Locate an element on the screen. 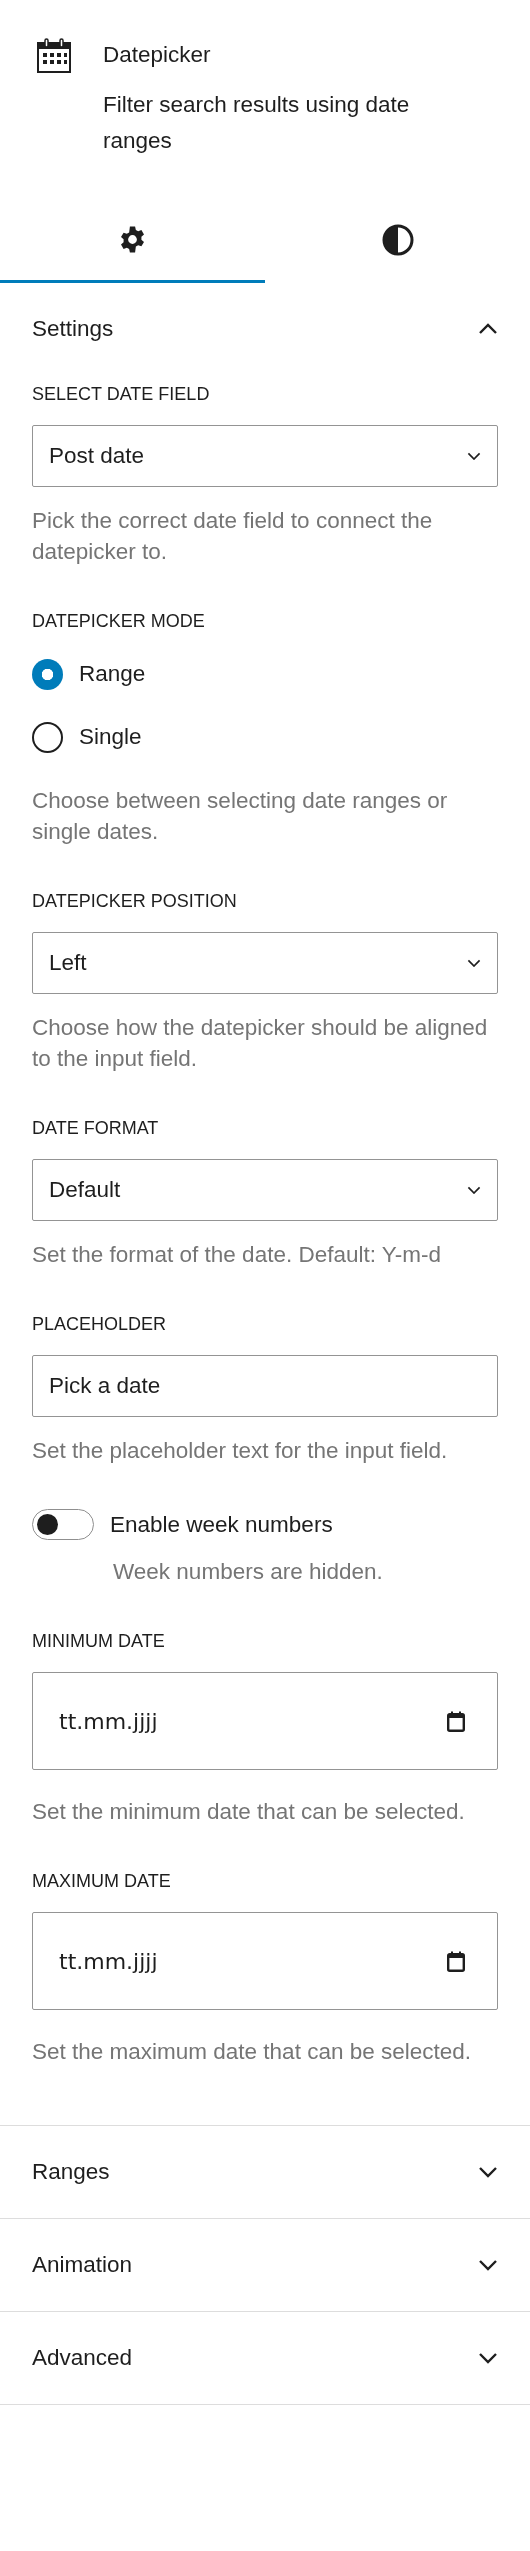 The height and width of the screenshot is (2551, 530). toggle-label: Enable week numbers is located at coordinates (221, 1524).